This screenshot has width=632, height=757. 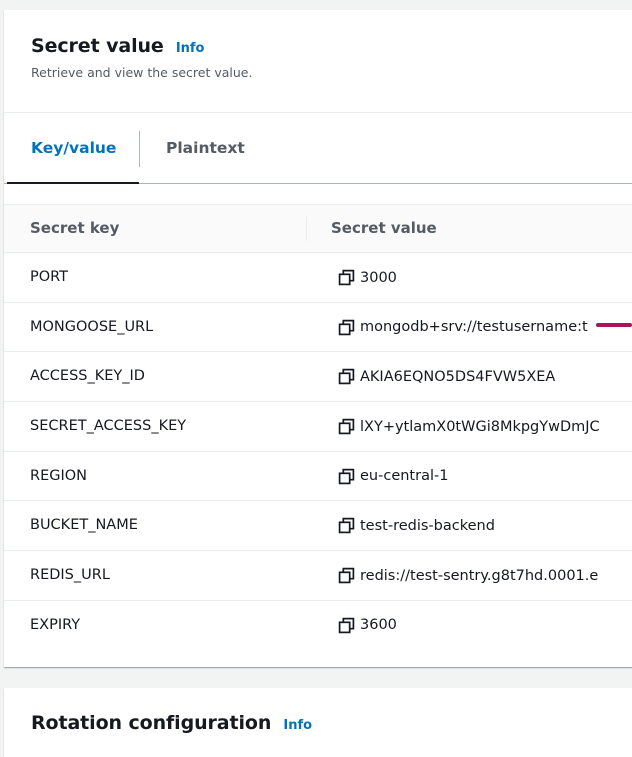 I want to click on secret-value-cell: mongodb+srv://testusername:t, so click(x=463, y=327).